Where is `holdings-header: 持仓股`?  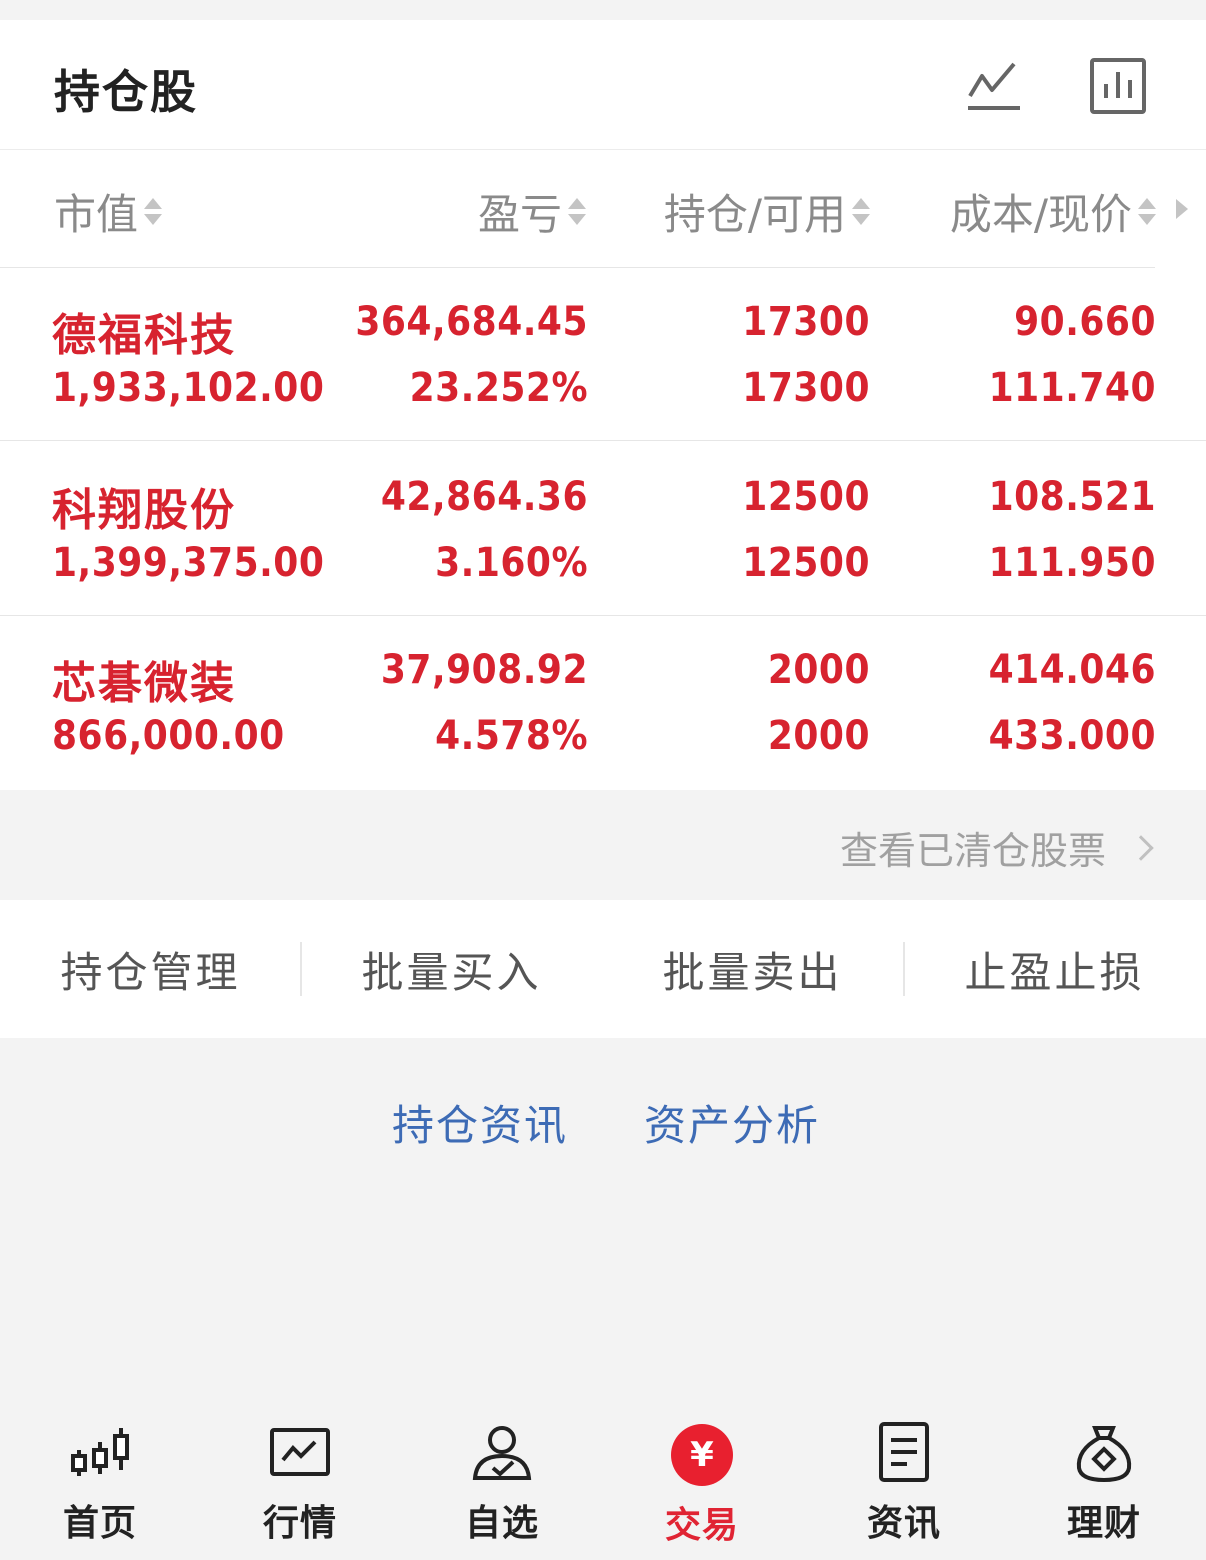 holdings-header: 持仓股 is located at coordinates (603, 85).